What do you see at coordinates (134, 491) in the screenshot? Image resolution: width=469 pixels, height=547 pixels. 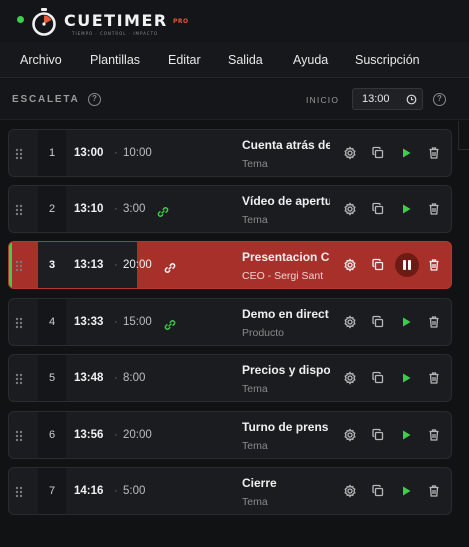 I see `cue-duration: 5:00` at bounding box center [134, 491].